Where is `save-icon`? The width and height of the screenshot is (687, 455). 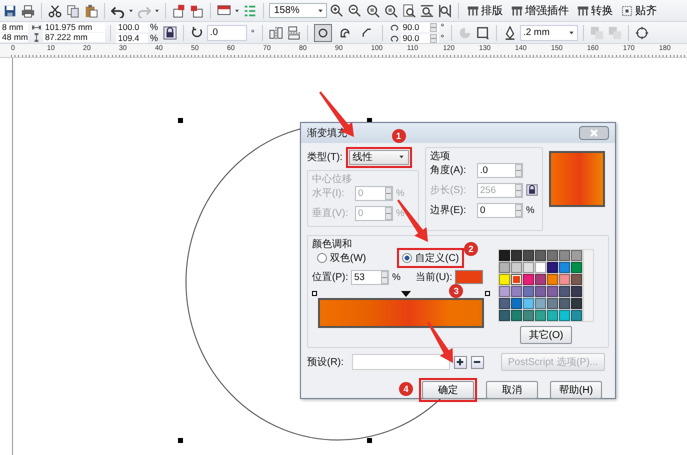
save-icon is located at coordinates (10, 11).